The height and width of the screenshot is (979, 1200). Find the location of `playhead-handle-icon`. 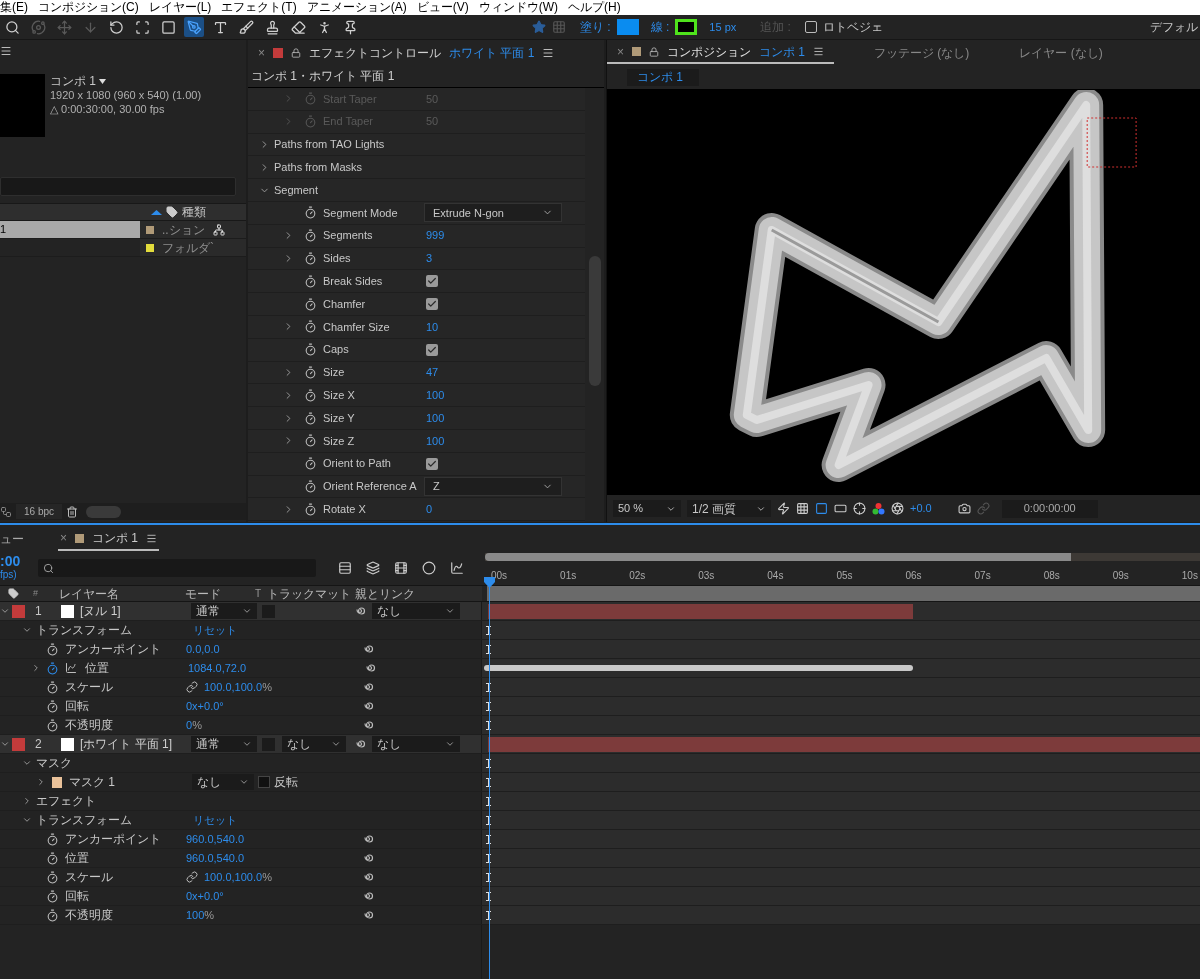

playhead-handle-icon is located at coordinates (489, 582).